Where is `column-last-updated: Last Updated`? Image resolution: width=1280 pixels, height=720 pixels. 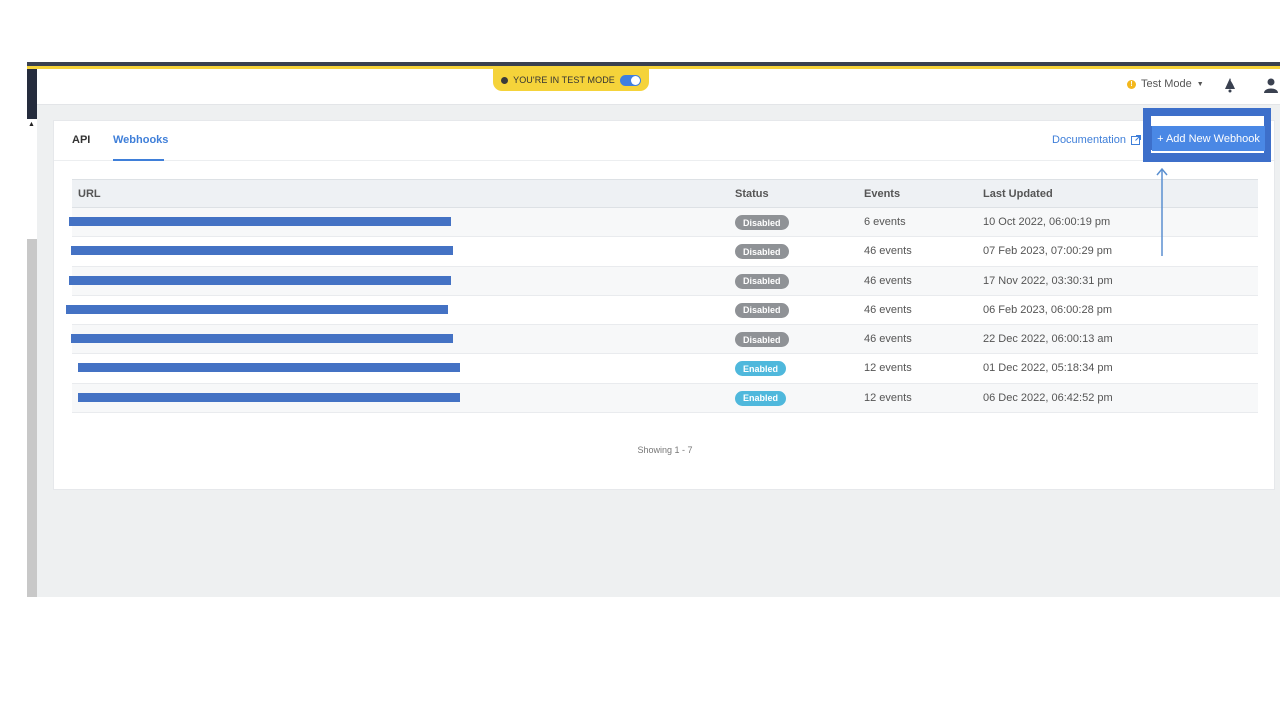
column-last-updated: Last Updated is located at coordinates (1018, 194).